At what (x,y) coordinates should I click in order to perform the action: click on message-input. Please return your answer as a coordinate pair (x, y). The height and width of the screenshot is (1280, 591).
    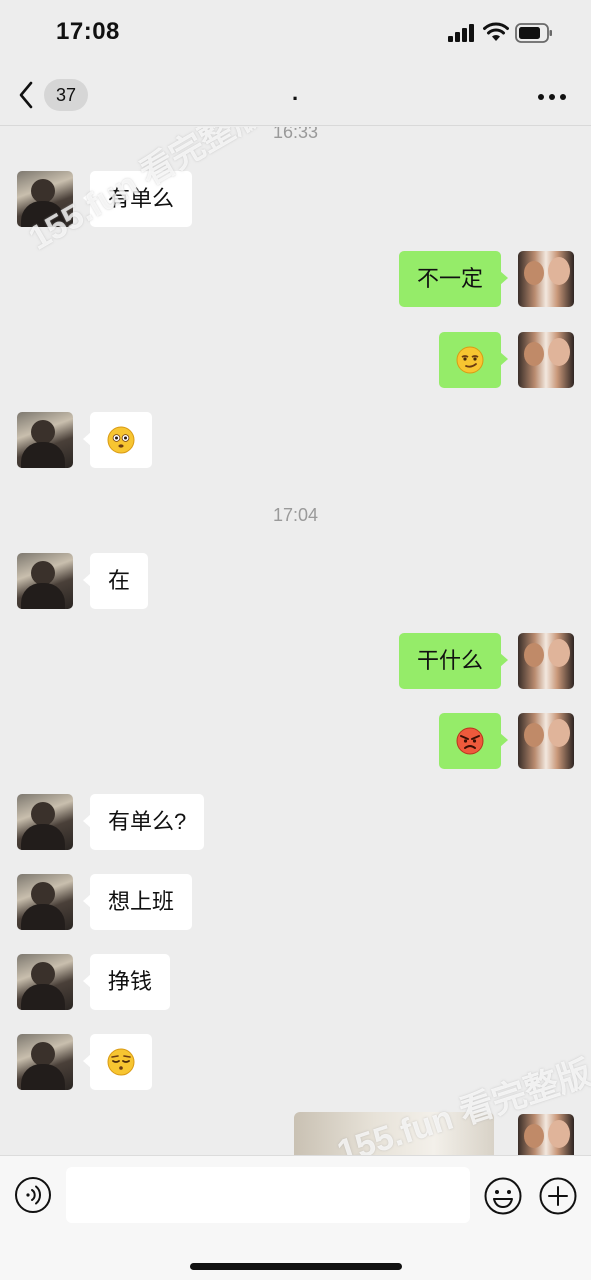
    Looking at the image, I should click on (268, 1195).